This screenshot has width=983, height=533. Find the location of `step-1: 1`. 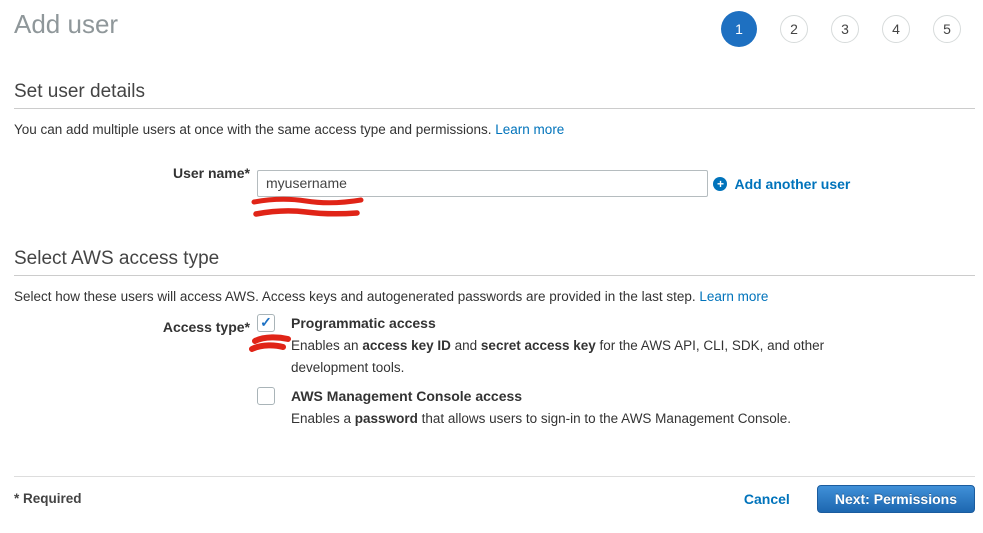

step-1: 1 is located at coordinates (739, 29).